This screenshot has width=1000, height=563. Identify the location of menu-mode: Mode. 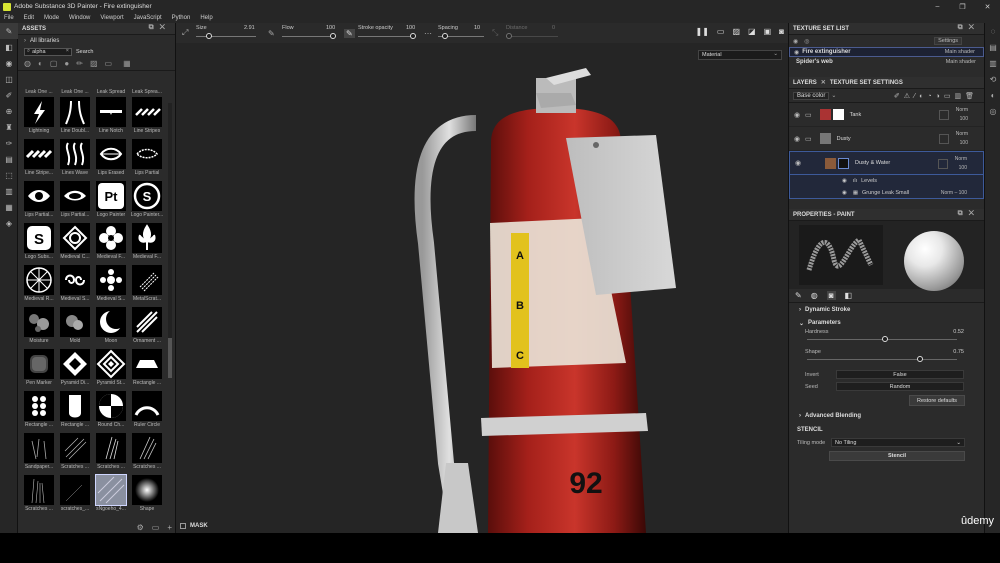
(51, 18).